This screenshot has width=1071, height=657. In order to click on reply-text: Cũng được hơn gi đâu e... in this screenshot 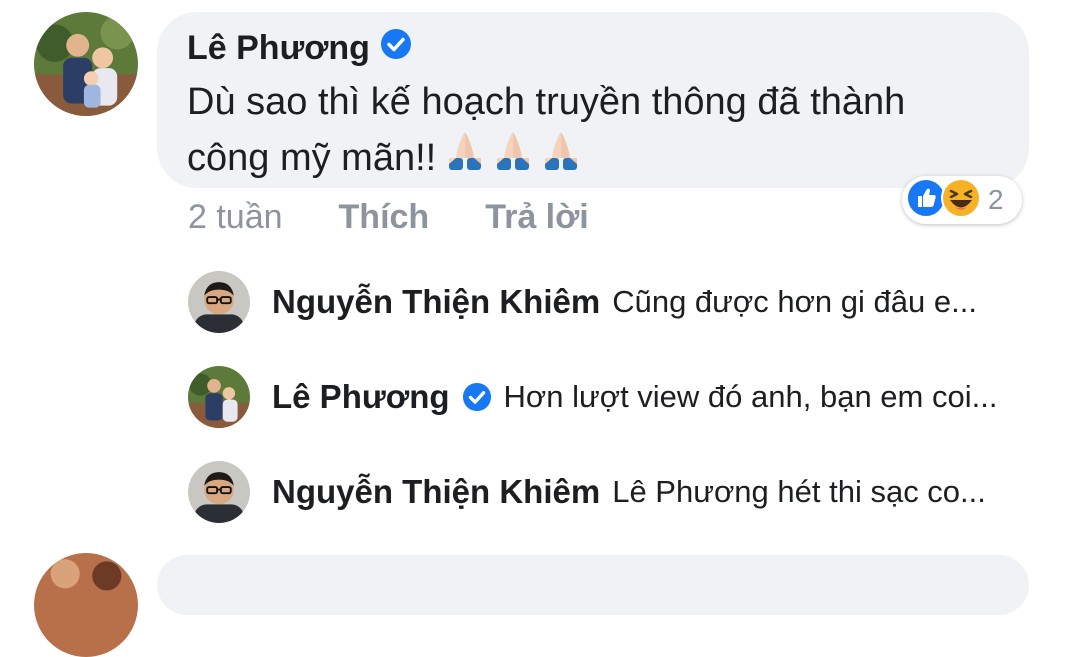, I will do `click(794, 301)`.